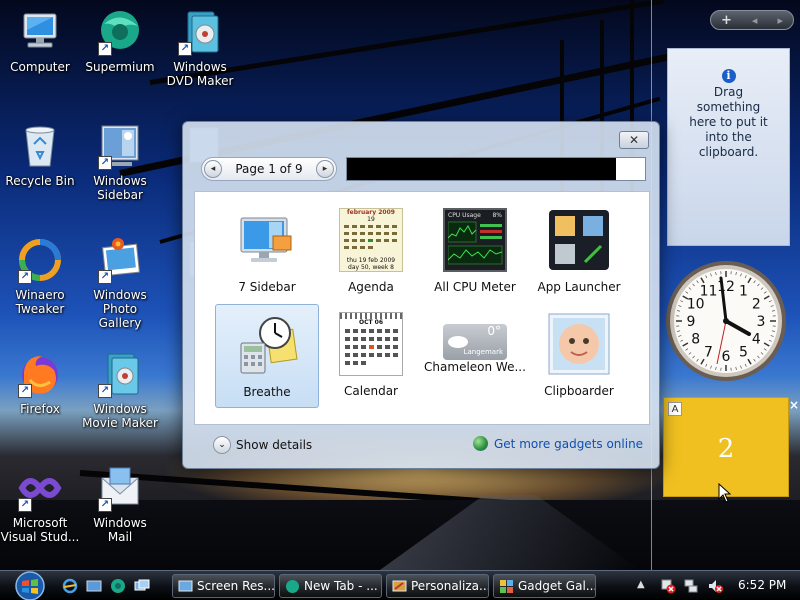  I want to click on desktop-icon-label: Windows Sidebar, so click(120, 188).